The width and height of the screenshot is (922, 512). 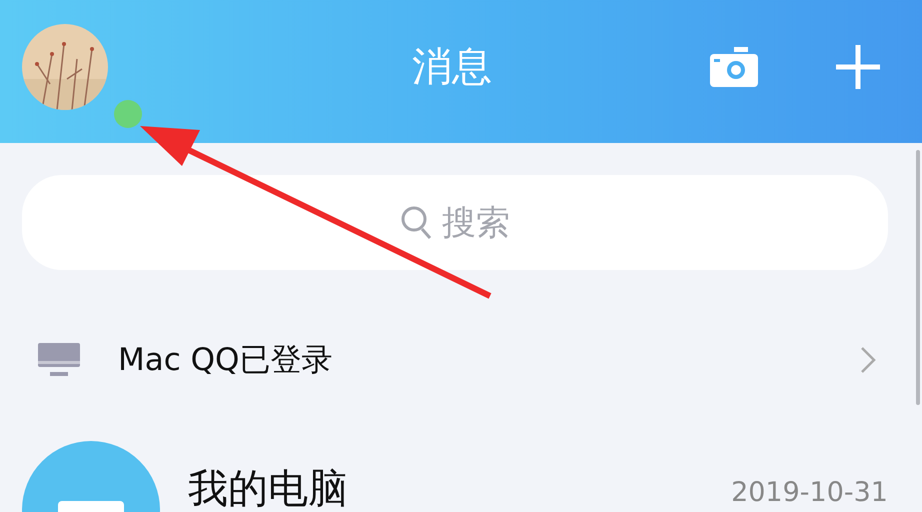 What do you see at coordinates (460, 486) in the screenshot?
I see `contact-name: 我的电脑` at bounding box center [460, 486].